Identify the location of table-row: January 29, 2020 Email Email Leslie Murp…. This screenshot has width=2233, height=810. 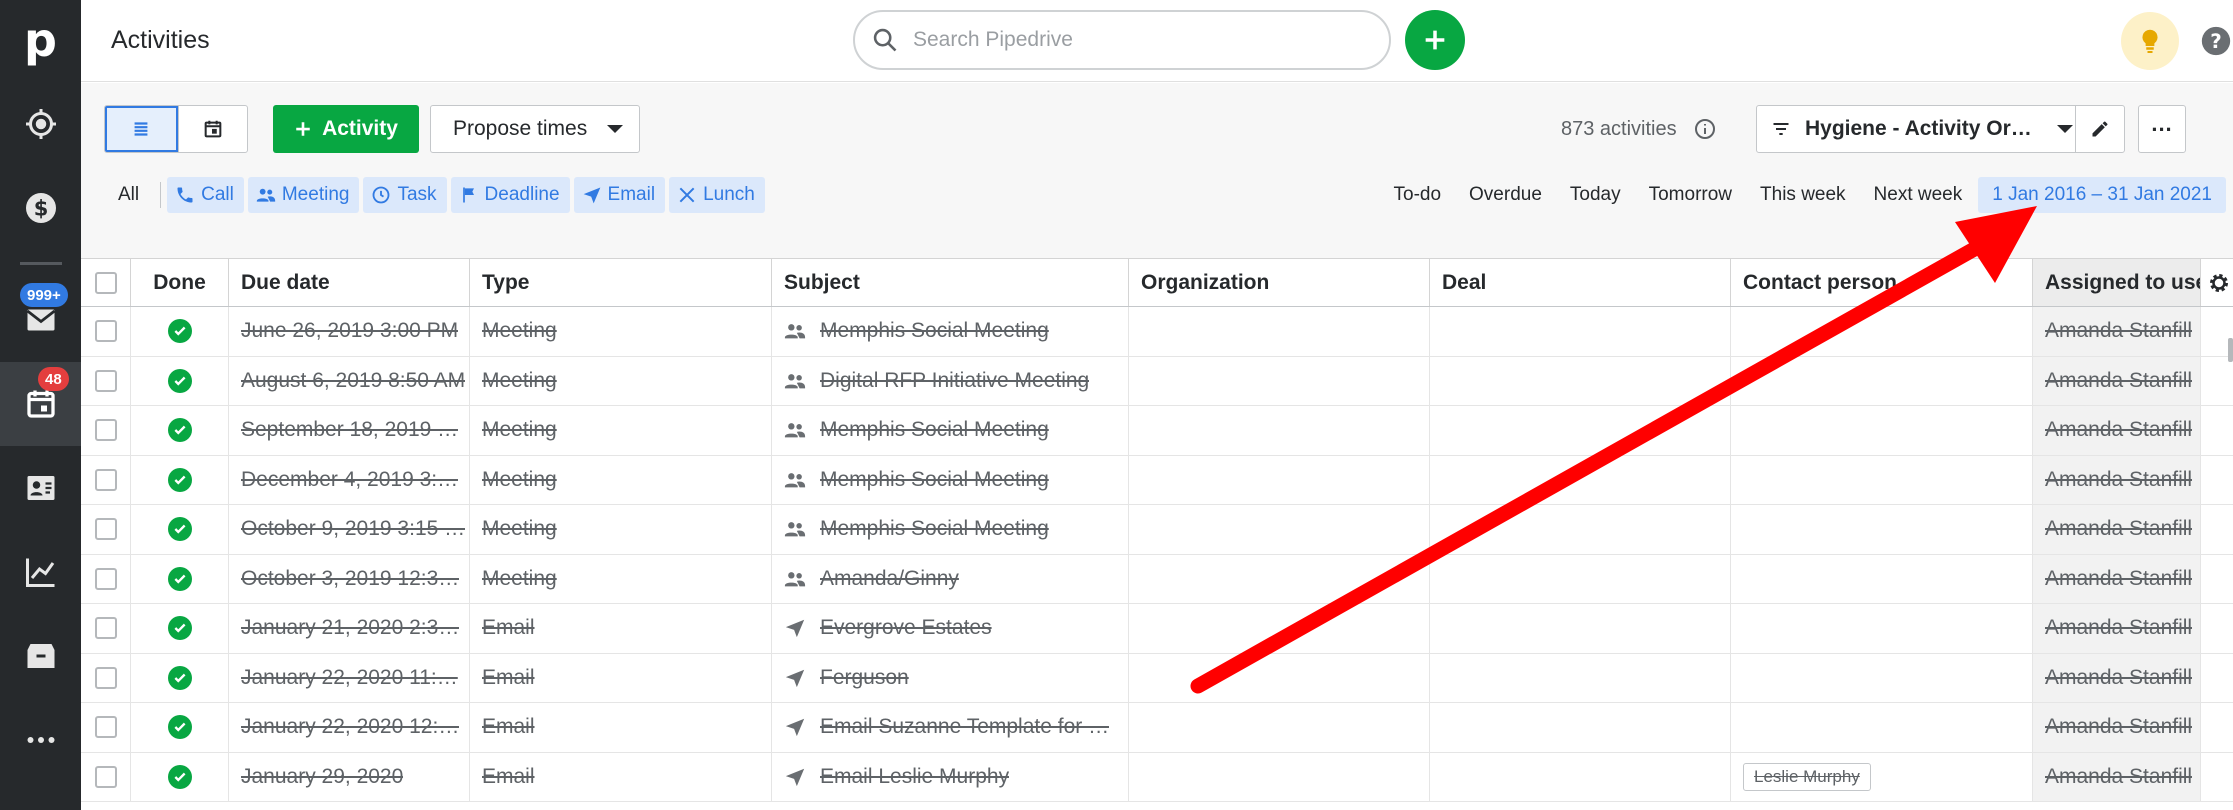
(1157, 777).